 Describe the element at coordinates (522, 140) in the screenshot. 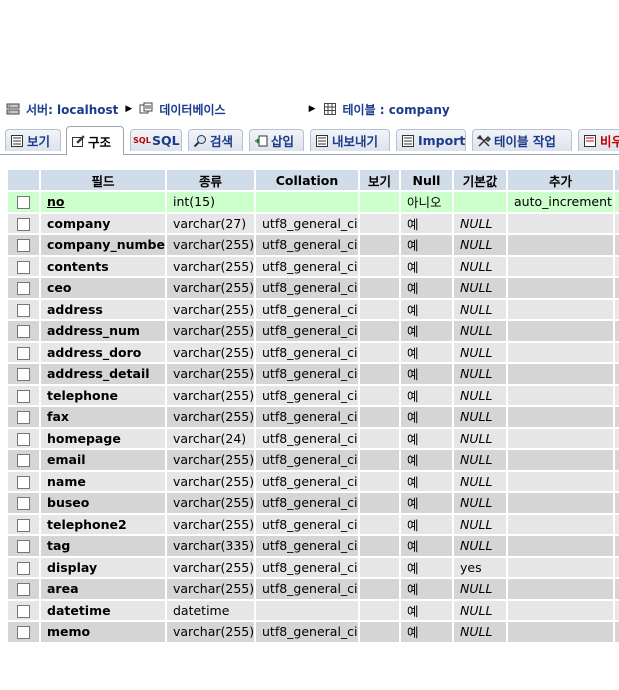

I see `tab-operations: 테이블 작업` at that location.